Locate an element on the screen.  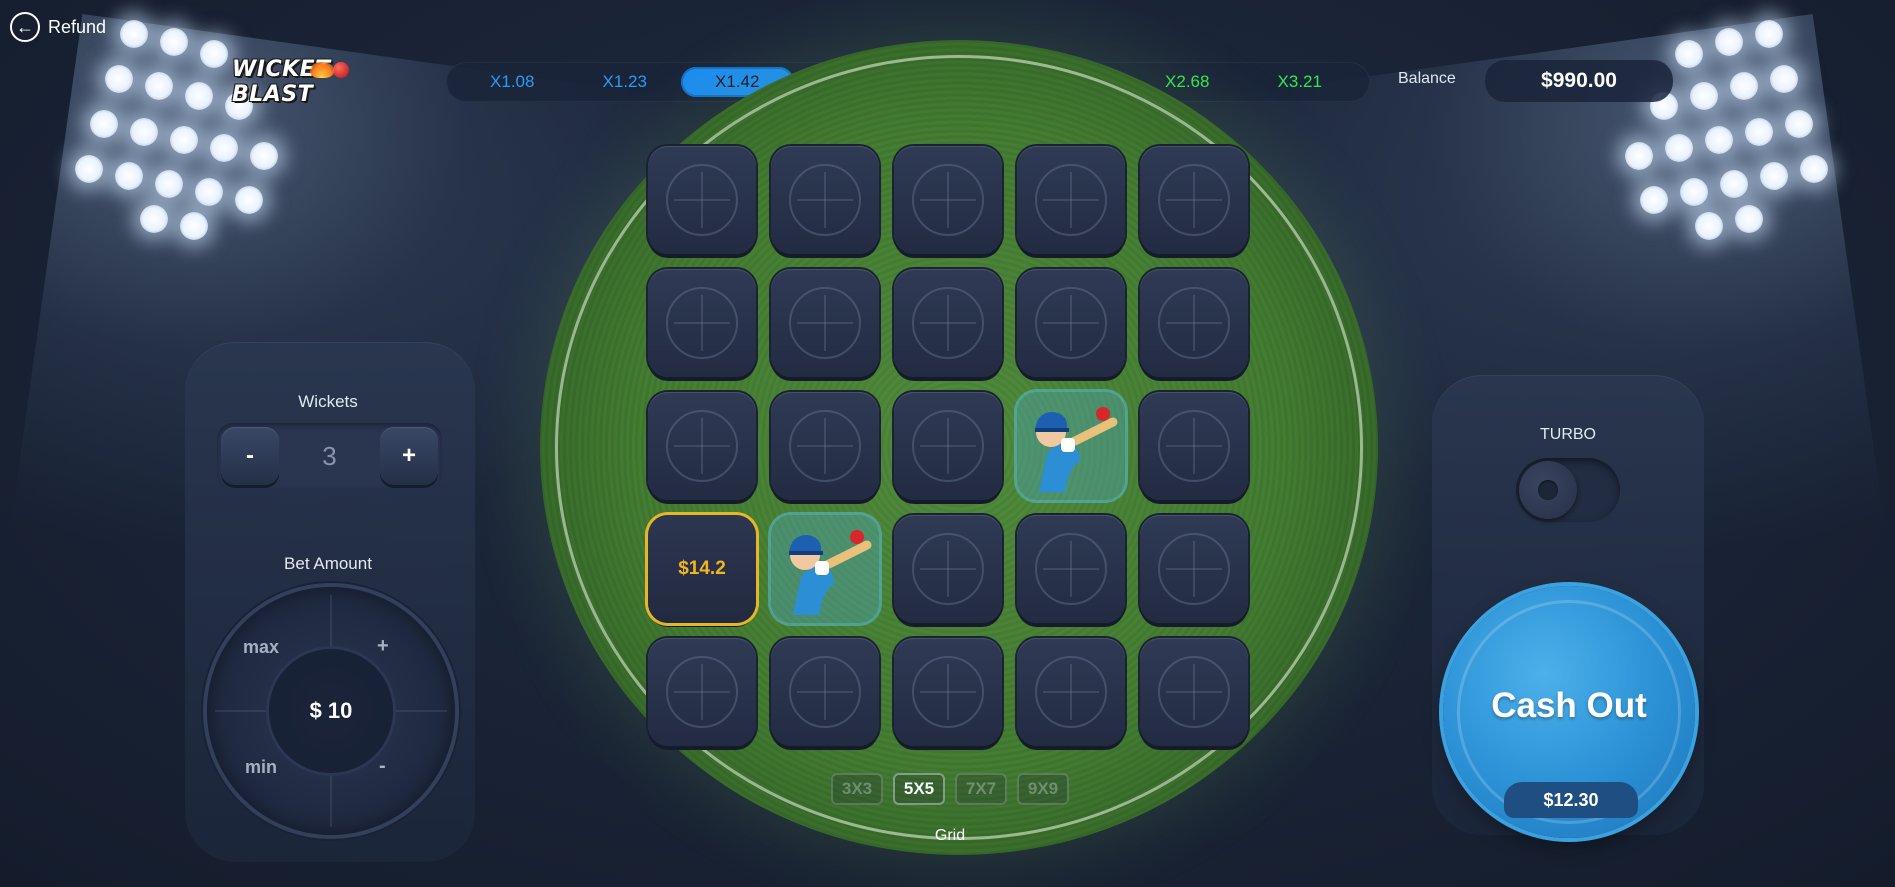
grid-label: Grid is located at coordinates (950, 835).